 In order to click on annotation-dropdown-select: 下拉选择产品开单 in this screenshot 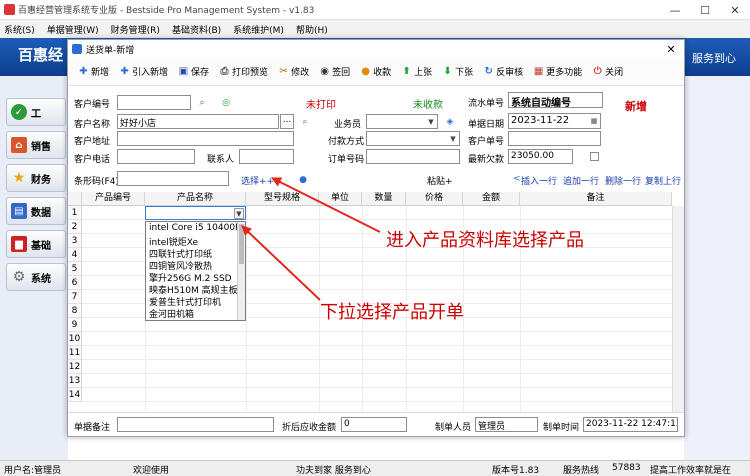, I will do `click(392, 312)`.